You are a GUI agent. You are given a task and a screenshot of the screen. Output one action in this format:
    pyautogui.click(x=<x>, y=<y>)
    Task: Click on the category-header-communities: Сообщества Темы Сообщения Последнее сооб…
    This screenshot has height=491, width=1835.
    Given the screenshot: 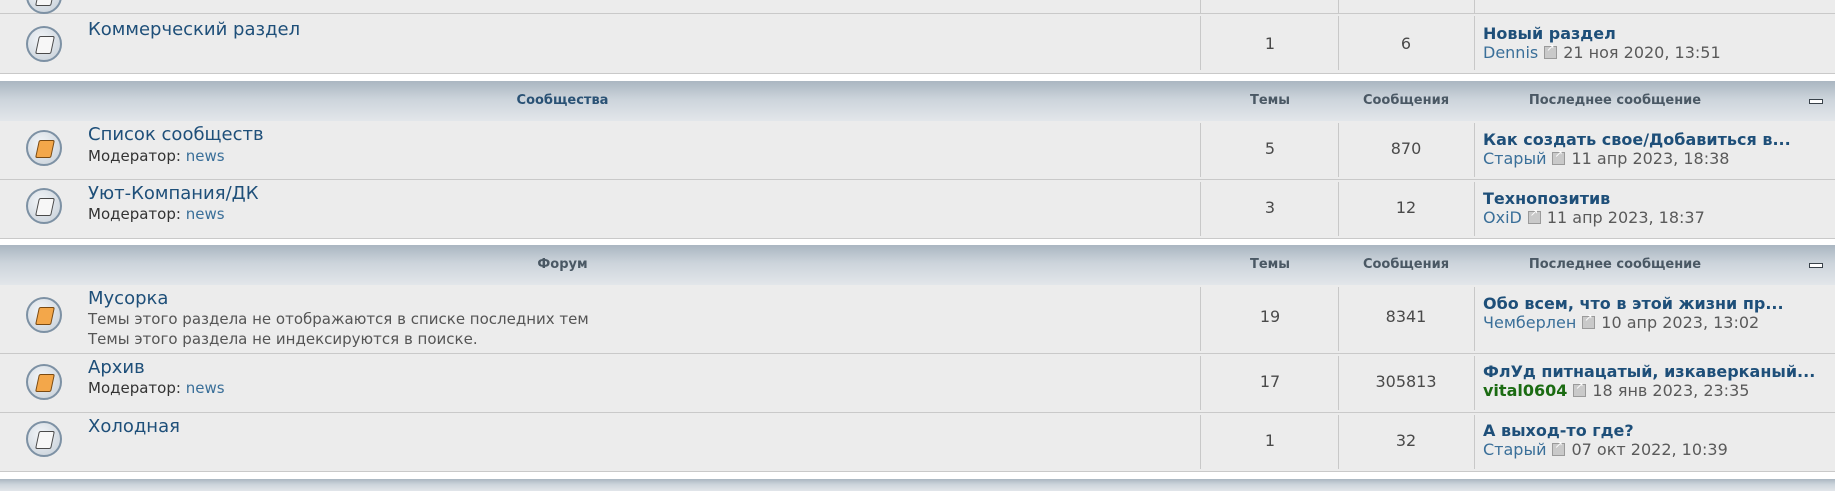 What is the action you would take?
    pyautogui.click(x=917, y=101)
    